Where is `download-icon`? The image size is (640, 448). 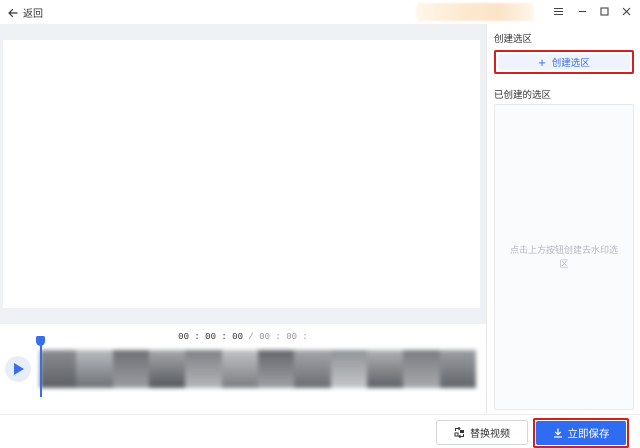
download-icon is located at coordinates (557, 433).